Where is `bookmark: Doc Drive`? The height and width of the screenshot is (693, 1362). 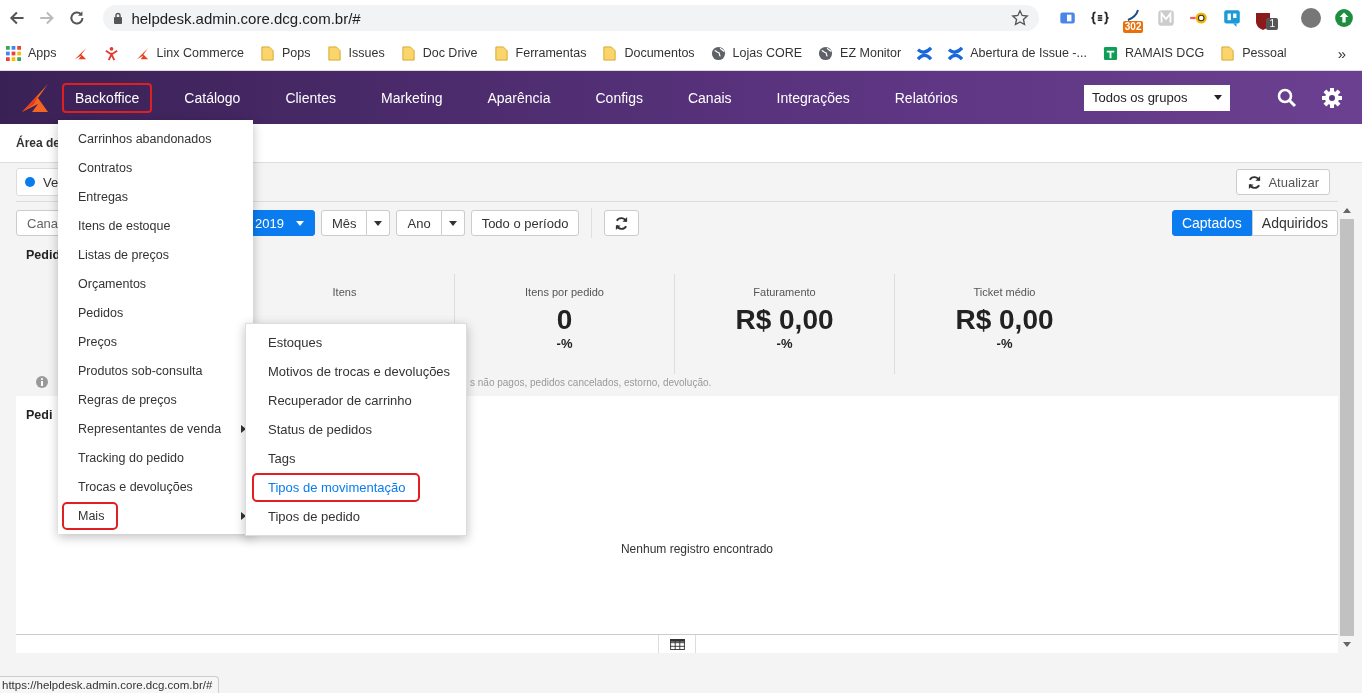 bookmark: Doc Drive is located at coordinates (439, 53).